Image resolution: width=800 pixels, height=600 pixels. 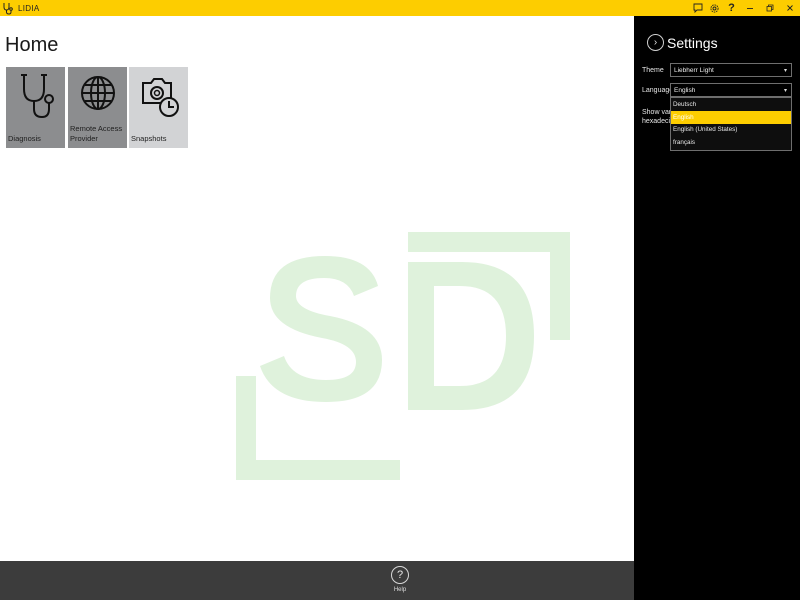 I want to click on tile-diagnosis: Diagnosis, so click(x=35, y=107).